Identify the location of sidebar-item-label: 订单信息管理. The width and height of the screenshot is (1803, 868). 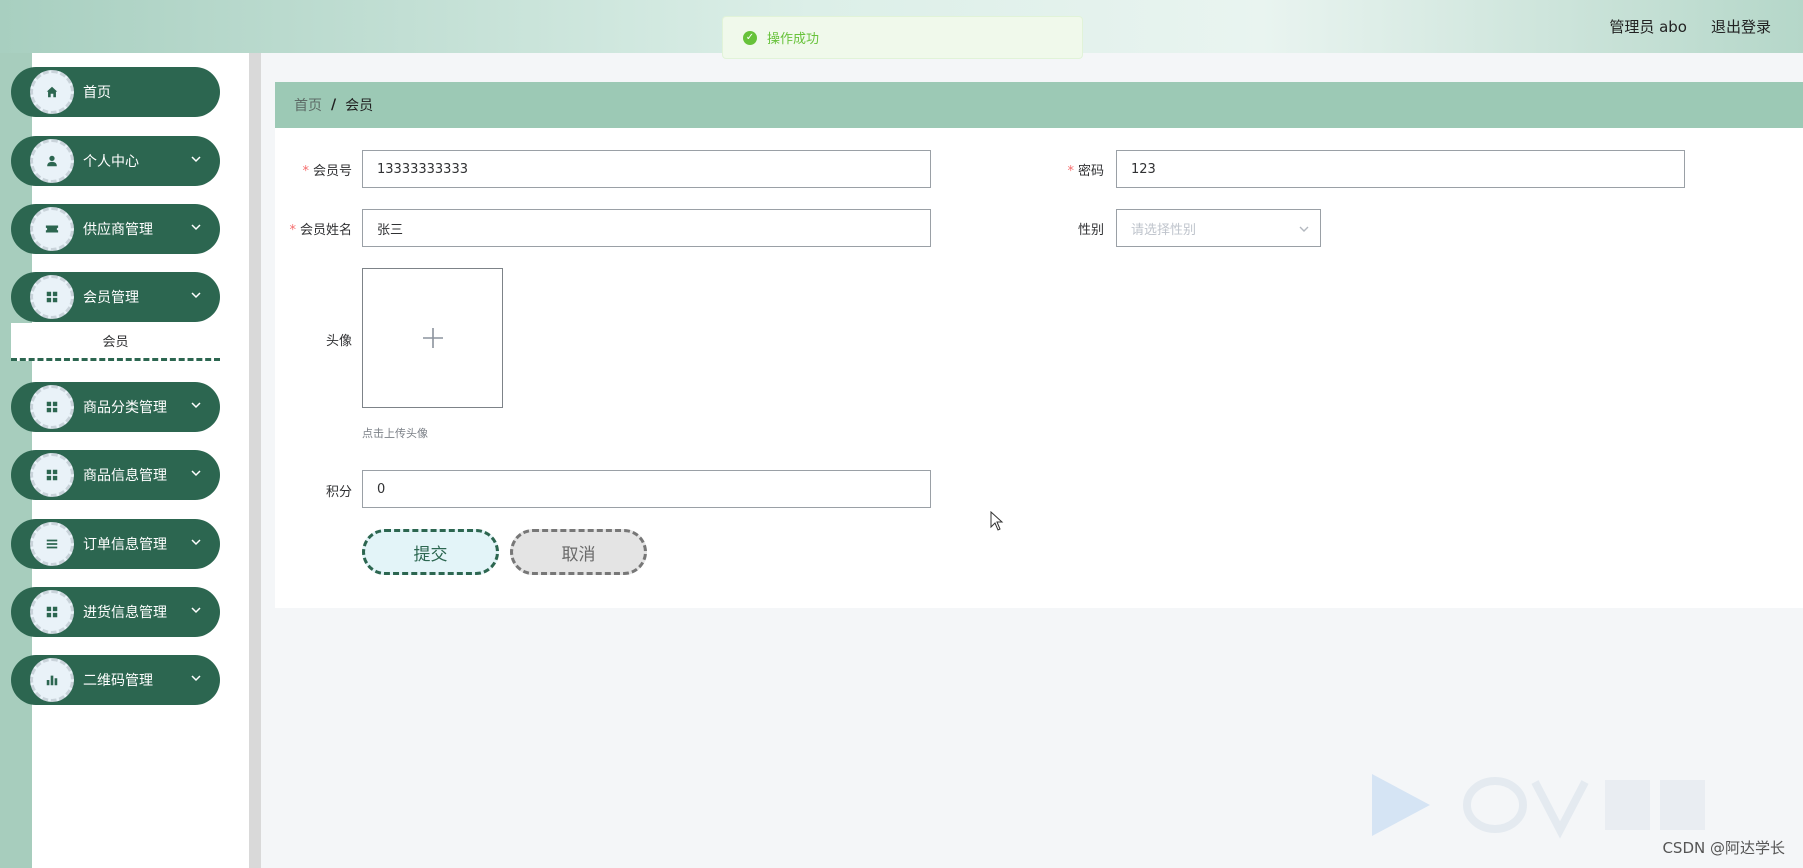
(125, 545).